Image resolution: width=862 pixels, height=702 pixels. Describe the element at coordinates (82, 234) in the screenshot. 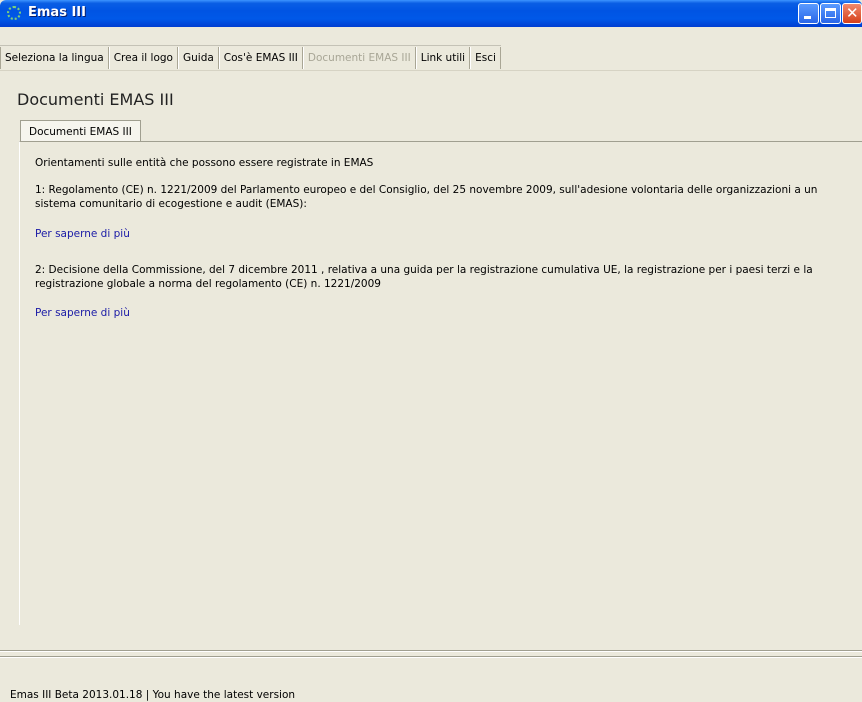

I see `read-more-link-1: Per saperne di più` at that location.